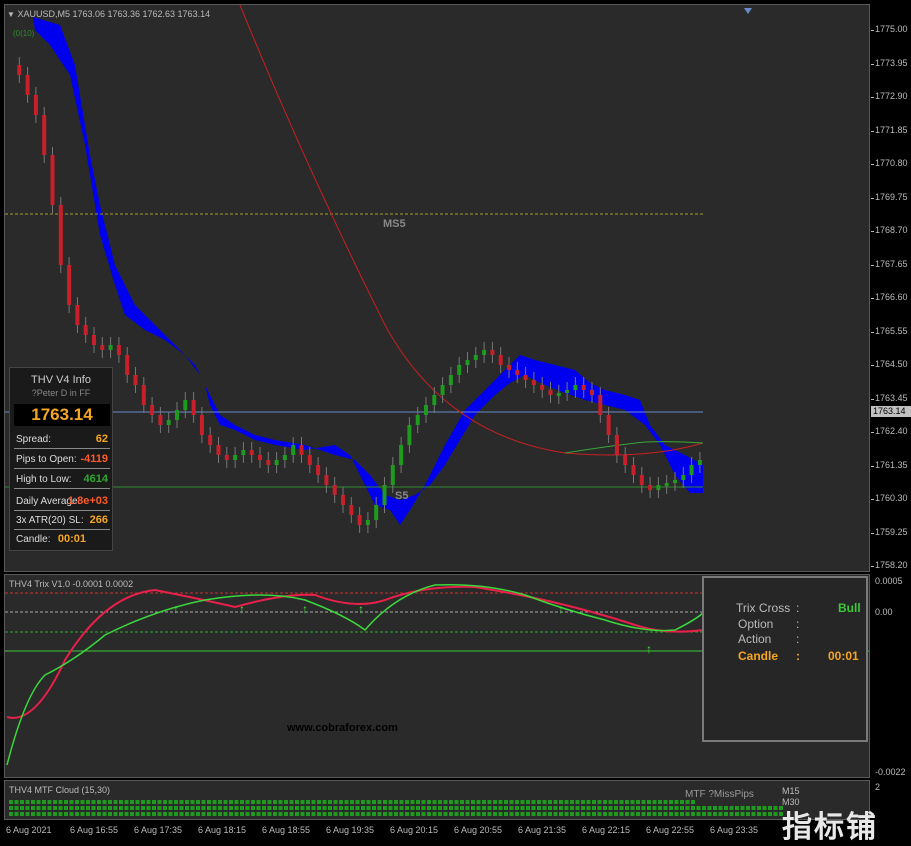  What do you see at coordinates (891, 676) in the screenshot?
I see `trix-scale: 0.0005 0.00 -0.0022` at bounding box center [891, 676].